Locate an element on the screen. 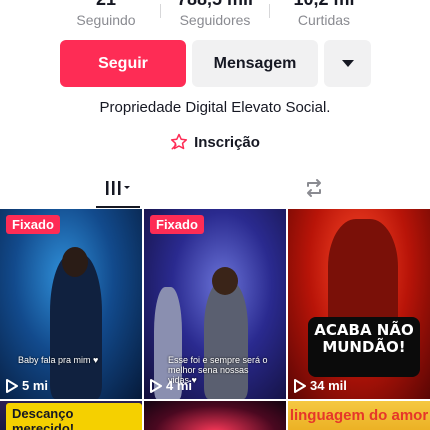 The width and height of the screenshot is (430, 430). message-button: Mensagem is located at coordinates (255, 63).